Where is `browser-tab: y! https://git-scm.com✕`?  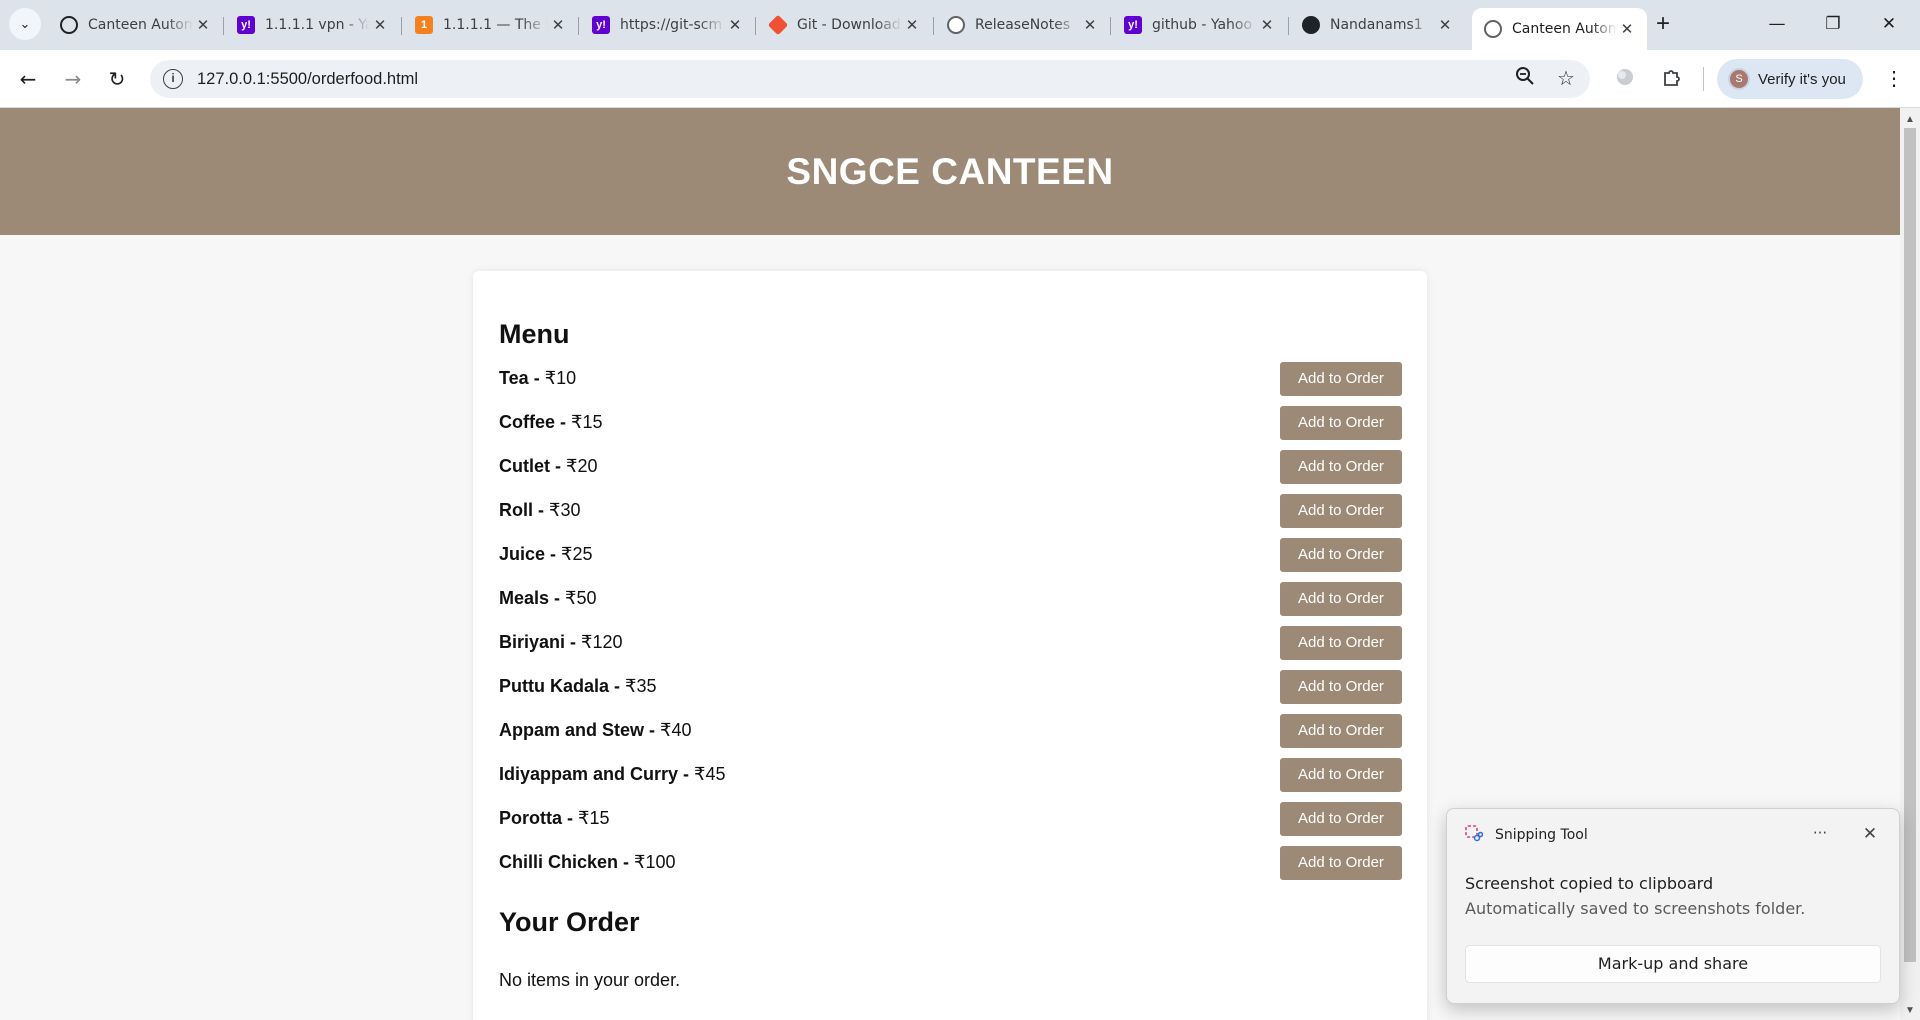
browser-tab: y! https://git-scm.com✕ is located at coordinates (667, 25).